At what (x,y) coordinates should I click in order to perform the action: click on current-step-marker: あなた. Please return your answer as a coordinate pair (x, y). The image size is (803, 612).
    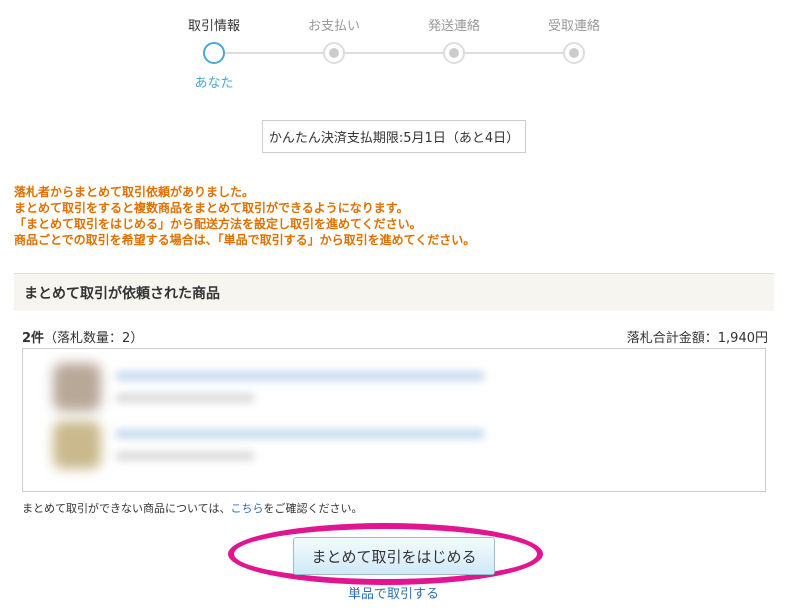
    Looking at the image, I should click on (214, 83).